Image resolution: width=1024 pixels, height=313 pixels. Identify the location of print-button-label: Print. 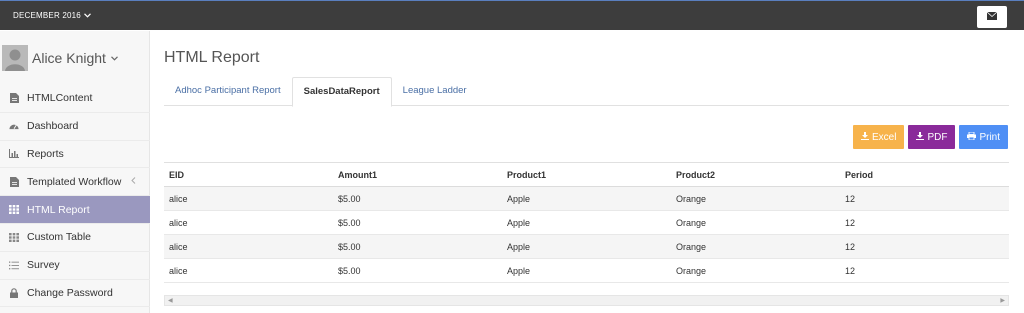
(989, 137).